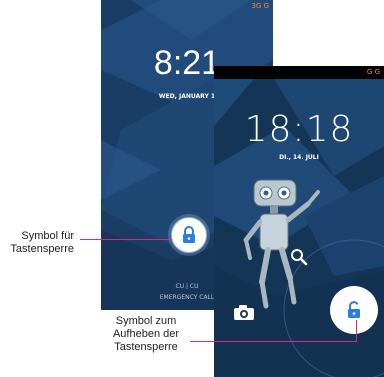 The height and width of the screenshot is (377, 384). Describe the element at coordinates (273, 341) in the screenshot. I see `unlock-leader-line` at that location.